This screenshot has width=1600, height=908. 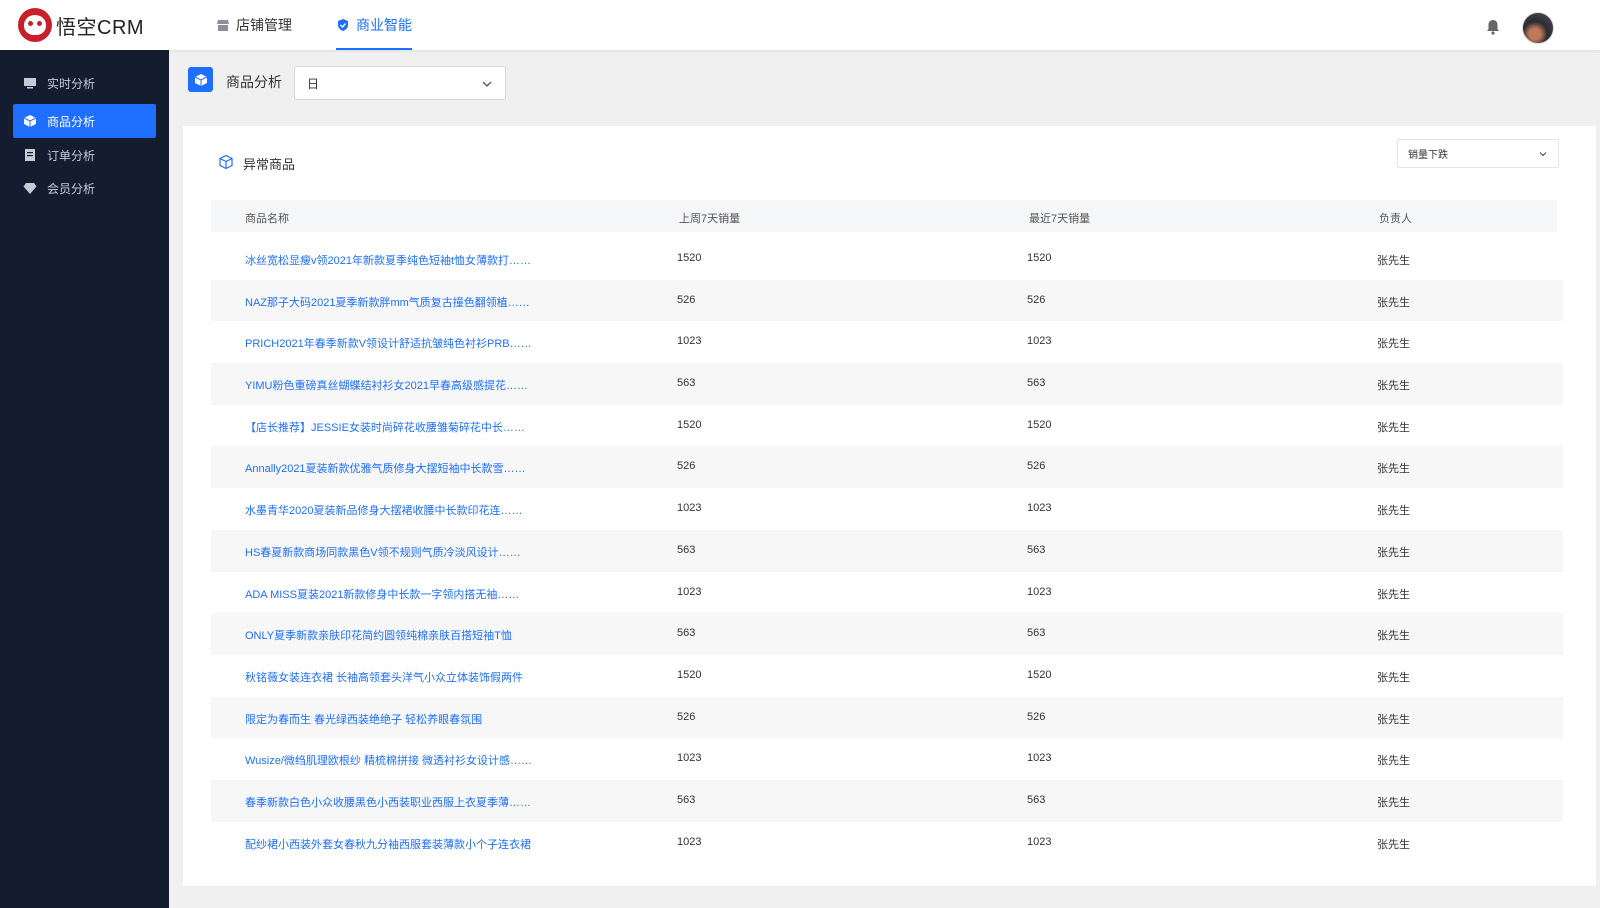 I want to click on topnav-store-management: 店铺管理, so click(x=254, y=25).